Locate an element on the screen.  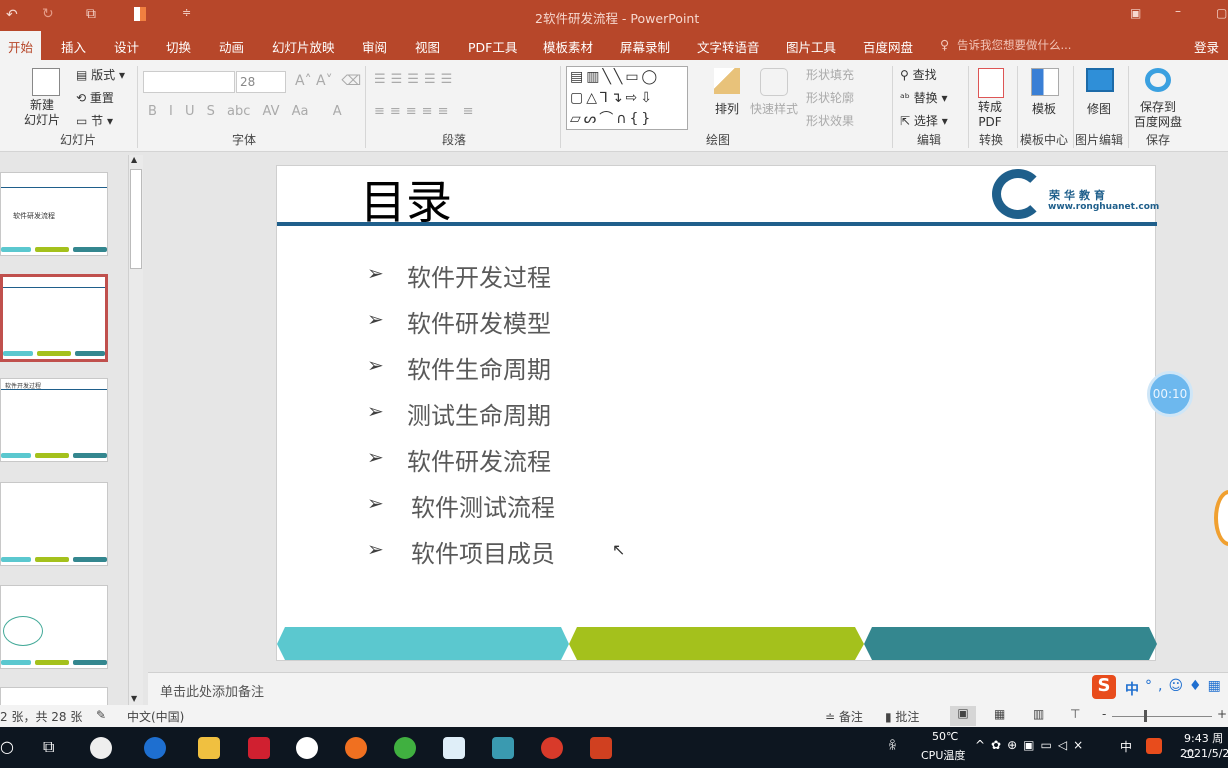
notes-toggle: ≐ 备注 is located at coordinates (844, 716).